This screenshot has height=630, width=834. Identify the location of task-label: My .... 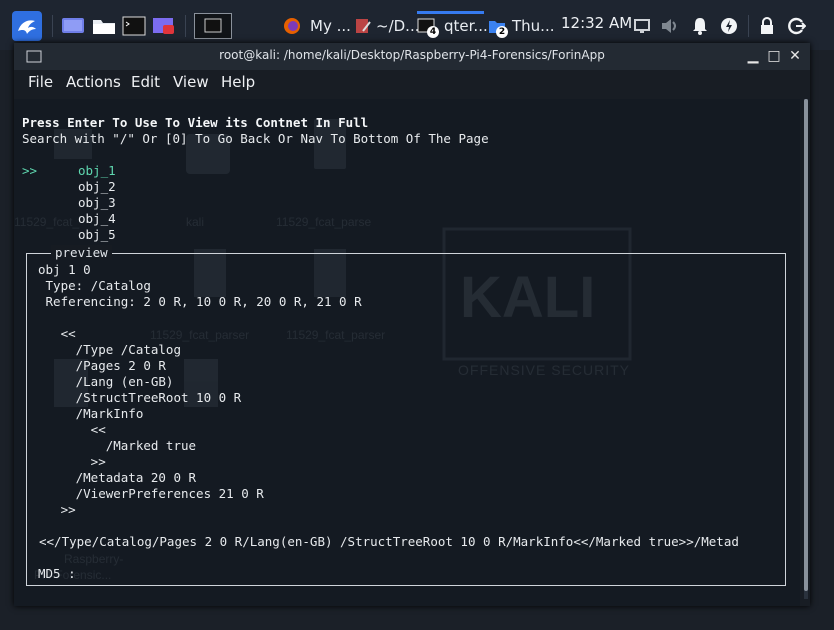
(330, 26).